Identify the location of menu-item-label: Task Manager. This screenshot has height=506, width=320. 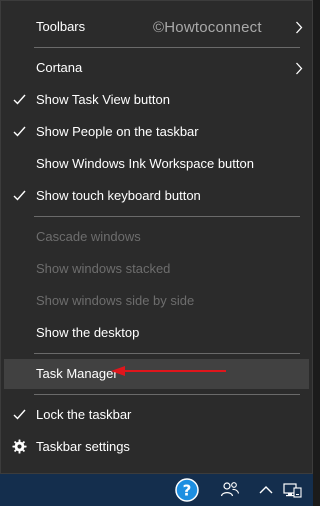
(77, 373).